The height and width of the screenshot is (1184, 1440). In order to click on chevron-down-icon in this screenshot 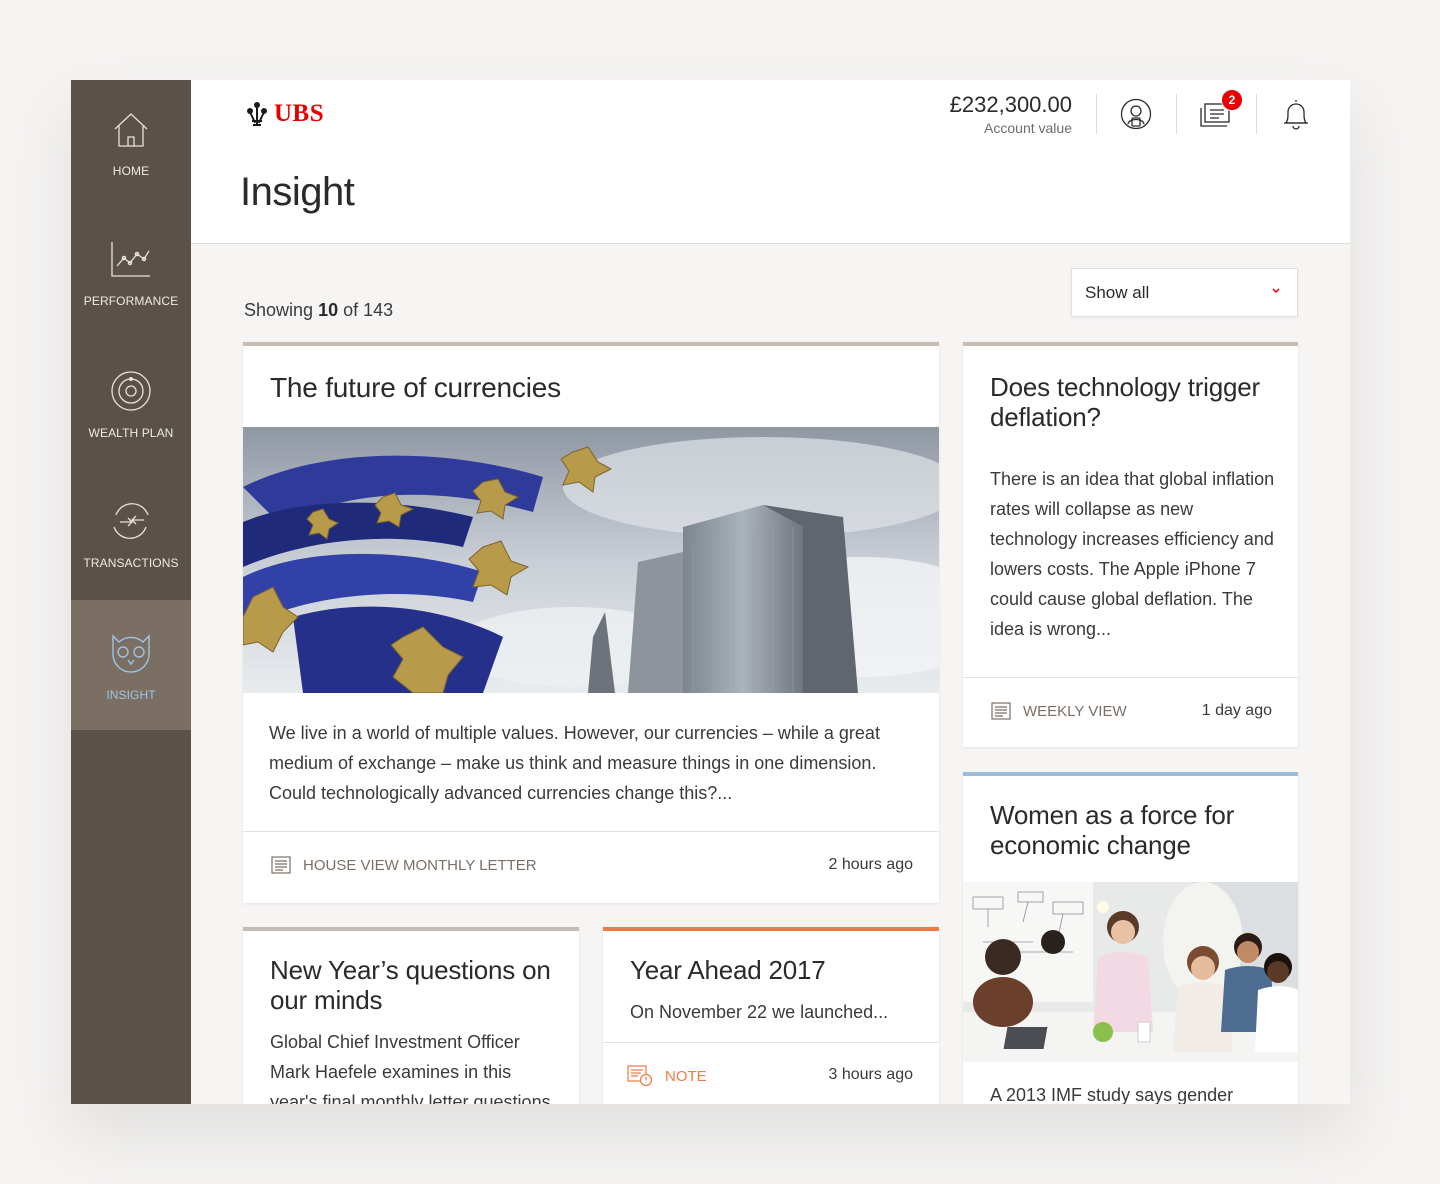, I will do `click(1276, 291)`.